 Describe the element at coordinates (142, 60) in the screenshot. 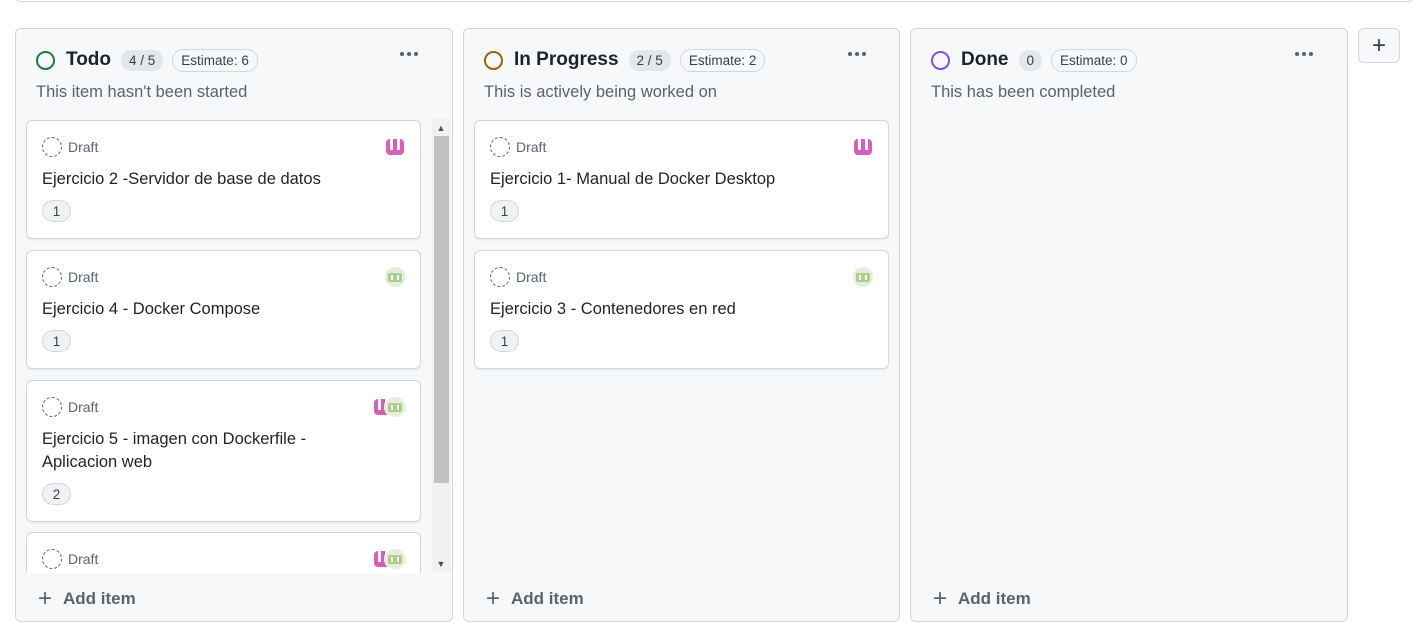

I see `item-count-badge: 4 / 5` at that location.